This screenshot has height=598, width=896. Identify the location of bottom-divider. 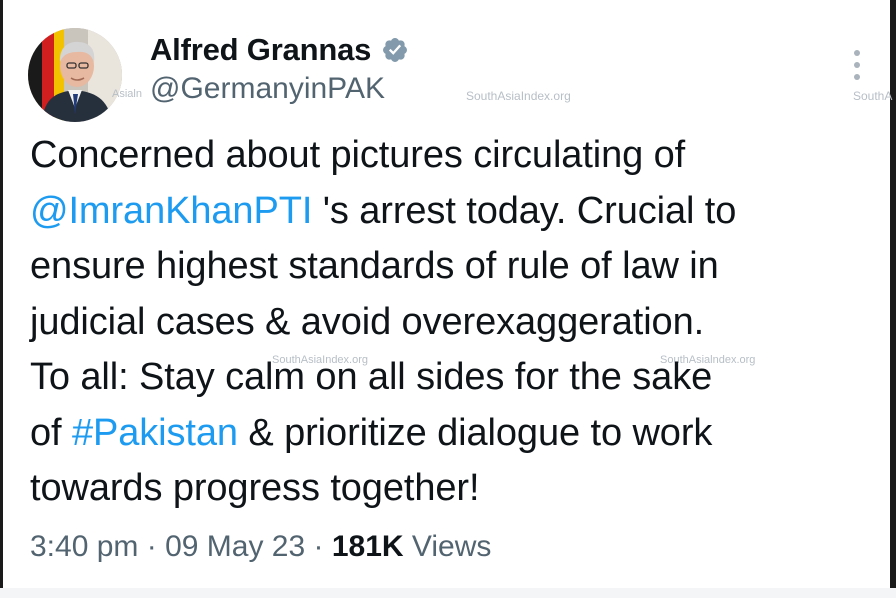
(448, 593).